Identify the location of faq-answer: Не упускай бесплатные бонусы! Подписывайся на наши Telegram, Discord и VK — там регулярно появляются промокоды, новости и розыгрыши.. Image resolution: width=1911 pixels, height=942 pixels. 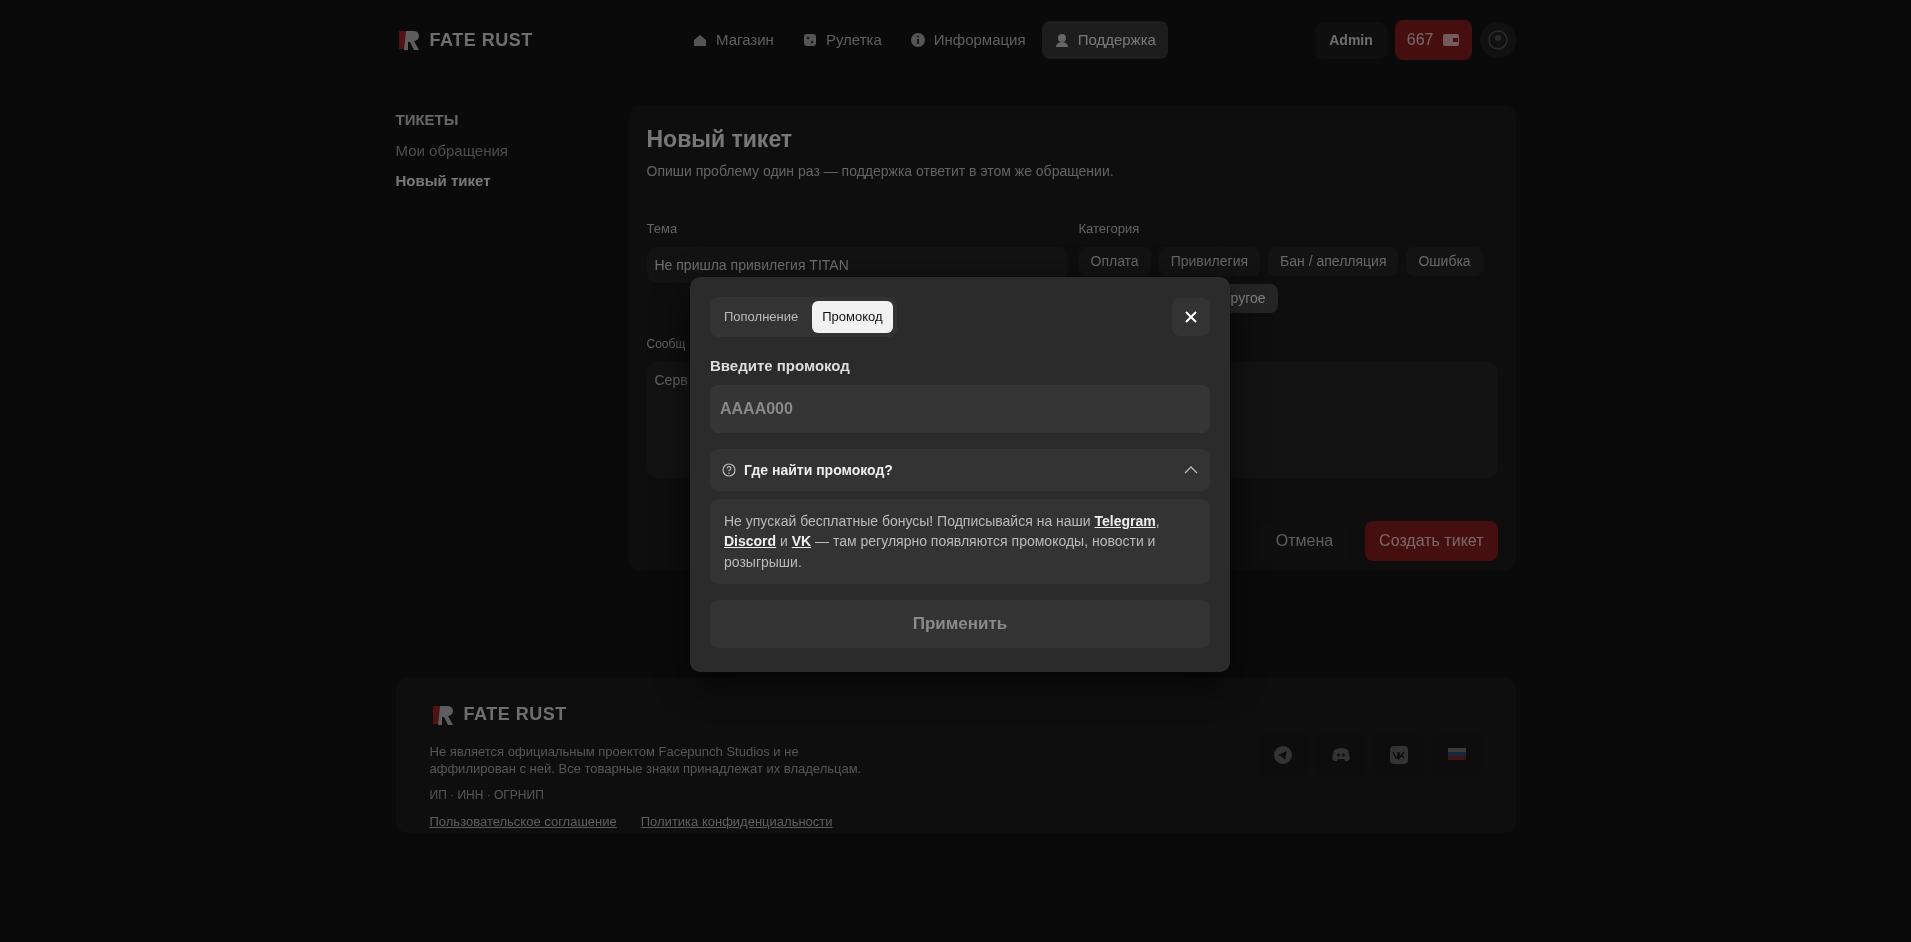
(960, 541).